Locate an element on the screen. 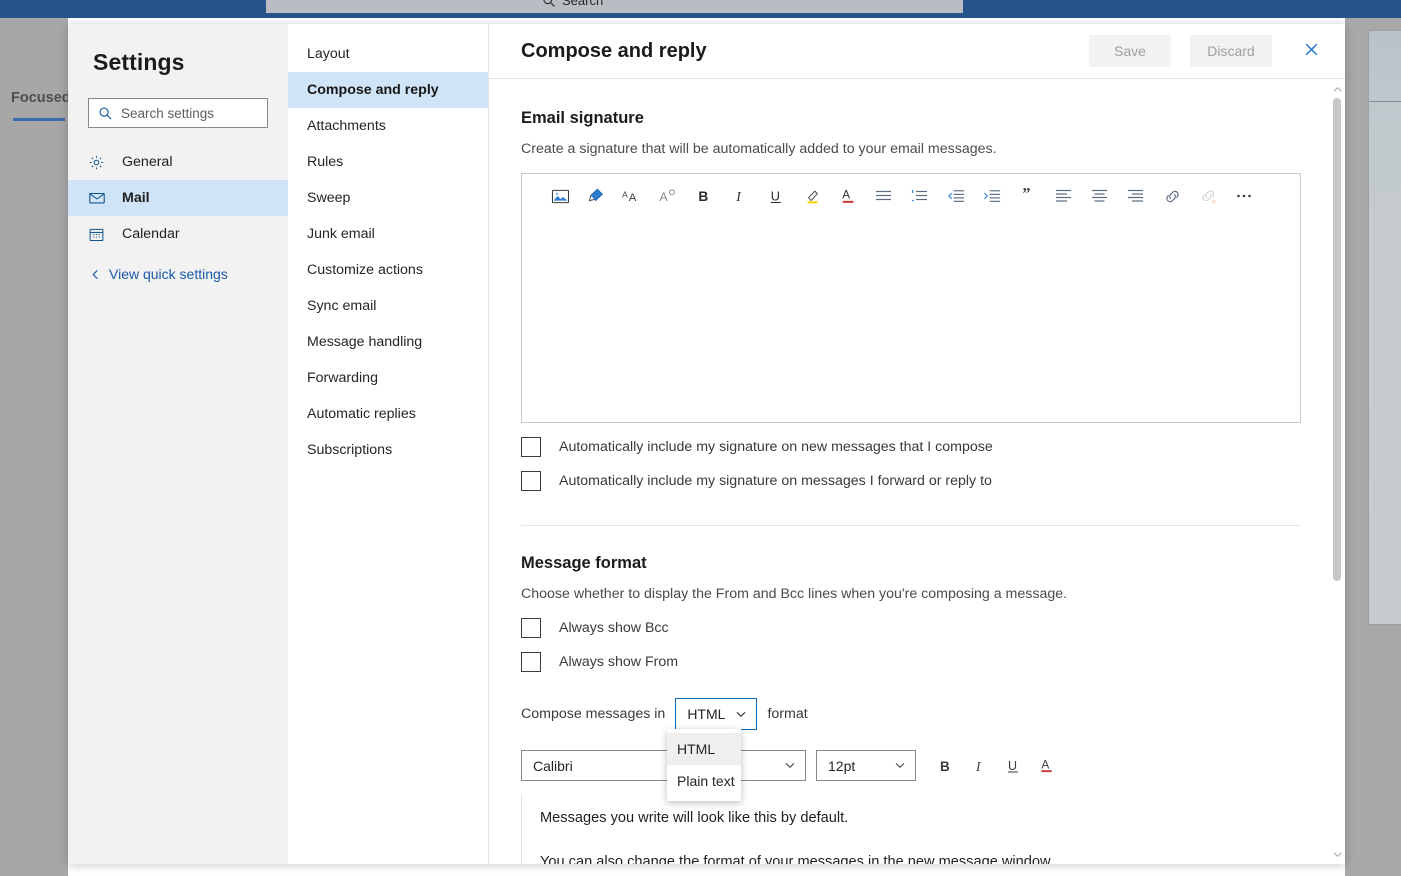 The height and width of the screenshot is (876, 1401). signature-reply-forward-checkbox is located at coordinates (531, 481).